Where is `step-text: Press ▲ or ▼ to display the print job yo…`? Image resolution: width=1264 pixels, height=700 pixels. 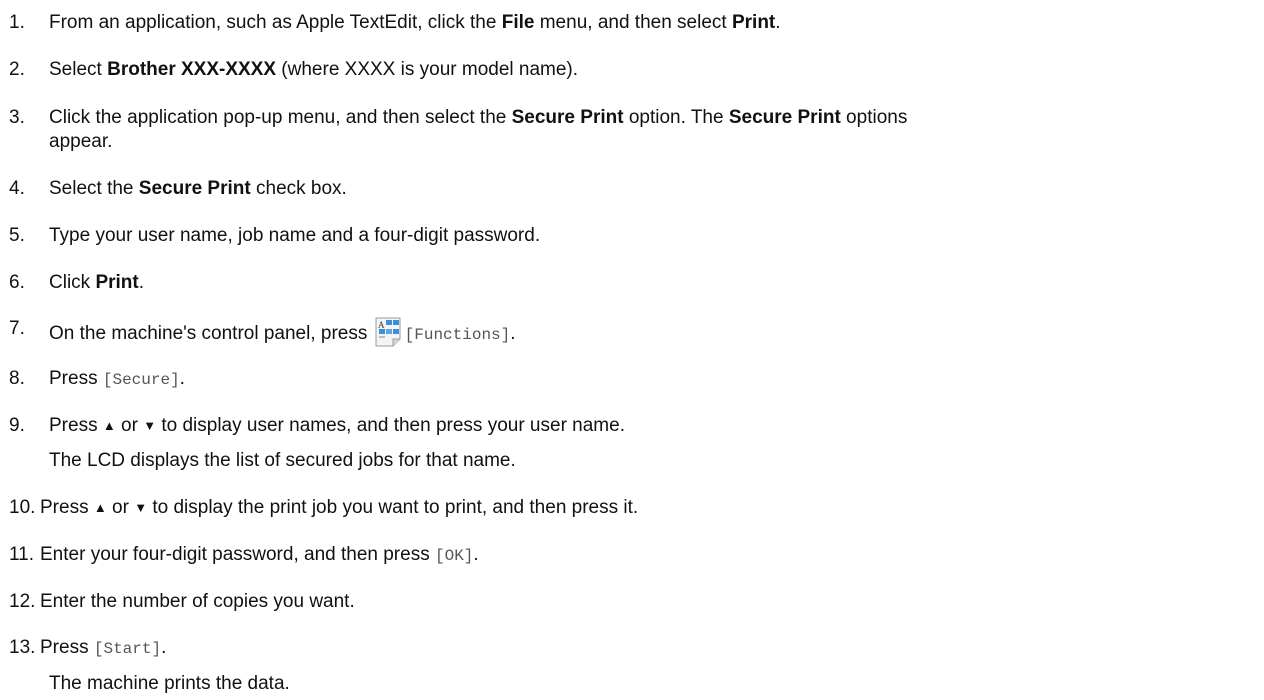 step-text: Press ▲ or ▼ to display the print job yo… is located at coordinates (339, 507).